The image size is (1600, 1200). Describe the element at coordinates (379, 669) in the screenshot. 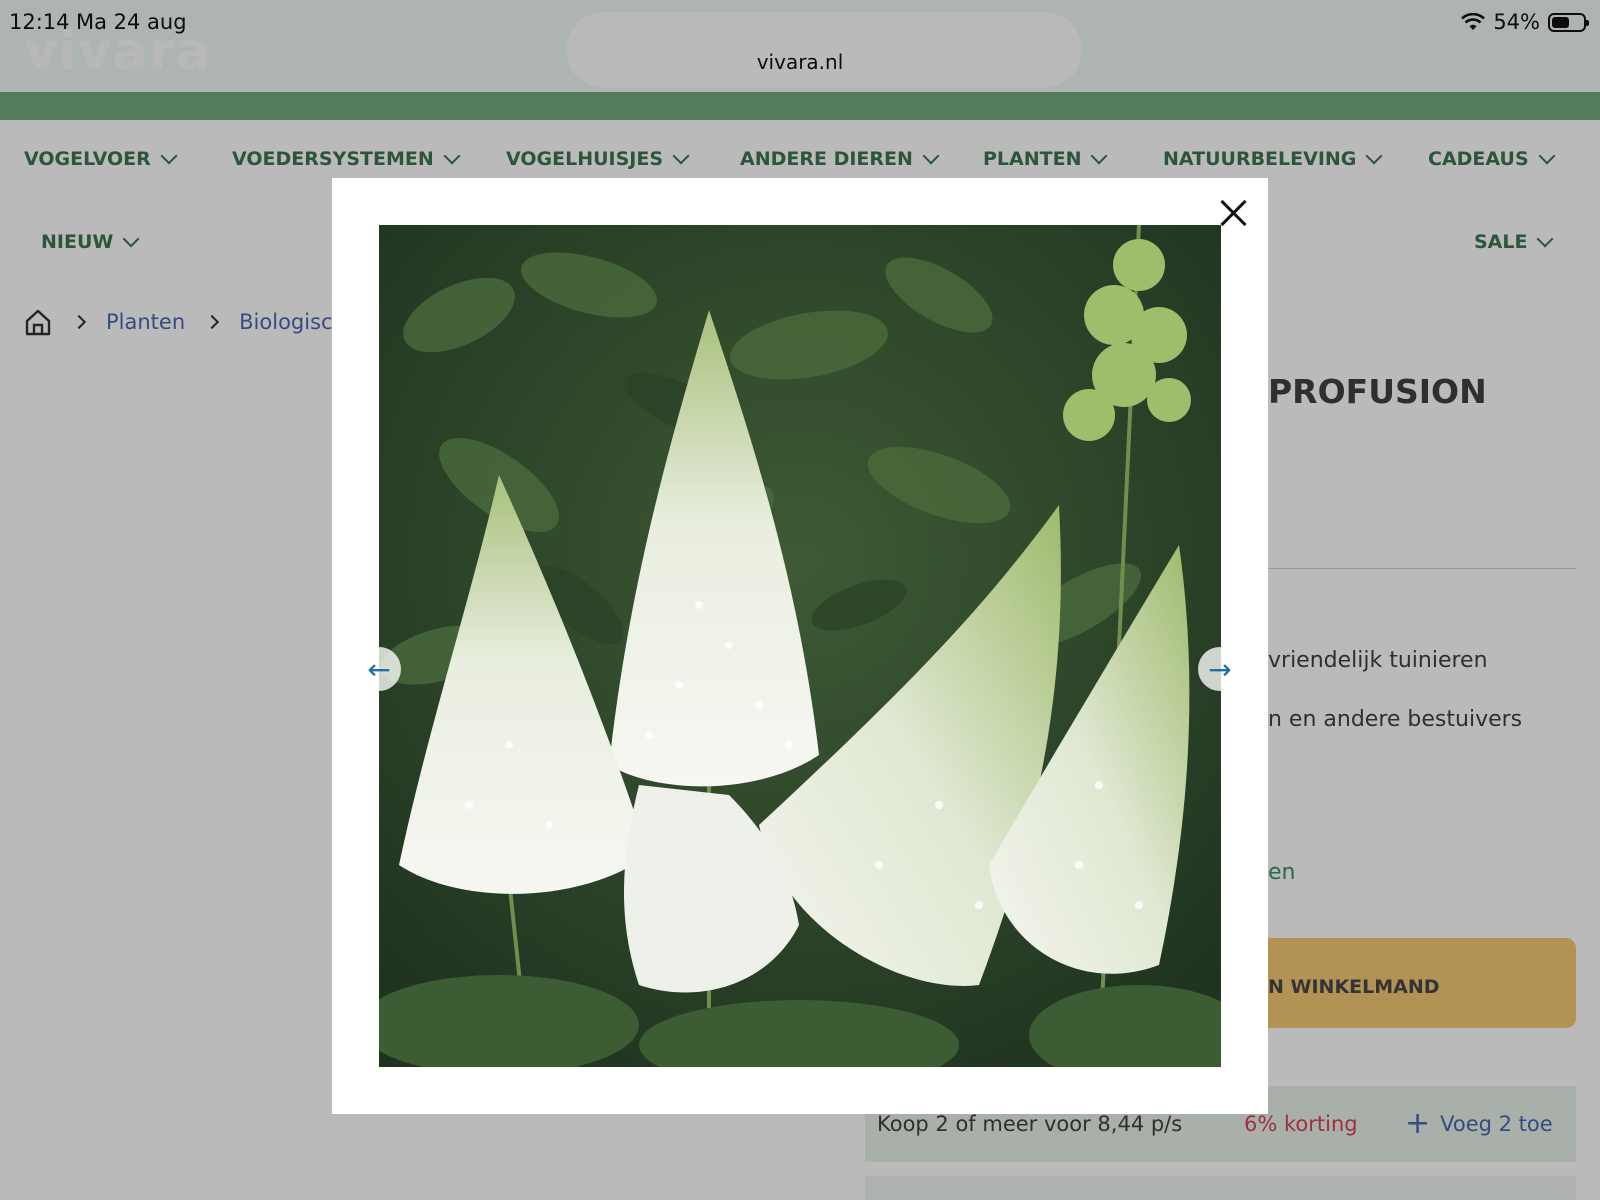

I see `arrow-left-icon: ←` at that location.